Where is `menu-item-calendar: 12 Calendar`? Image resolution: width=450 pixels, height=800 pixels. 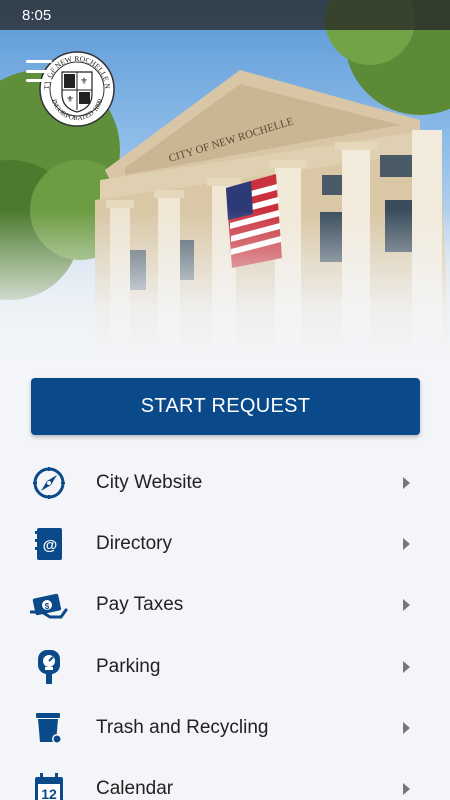 menu-item-calendar: 12 Calendar is located at coordinates (225, 779).